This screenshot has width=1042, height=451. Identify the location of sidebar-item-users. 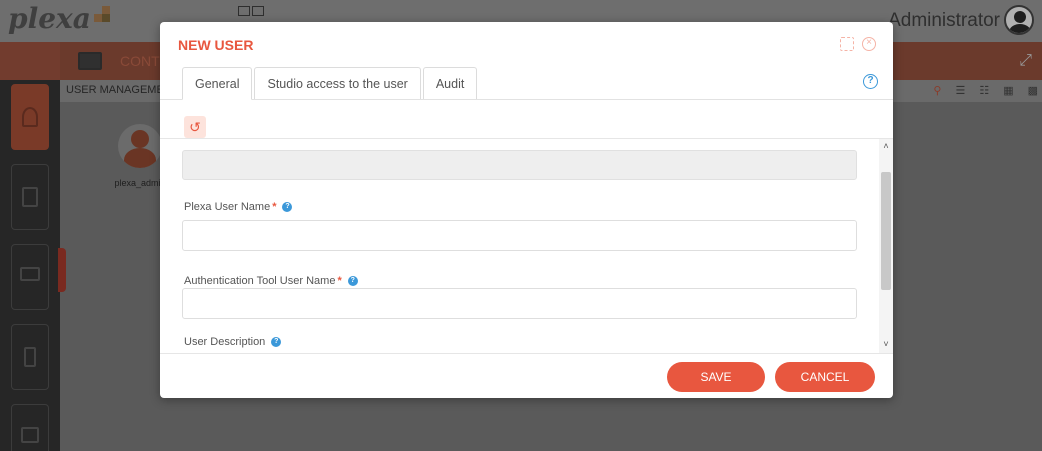
(30, 117).